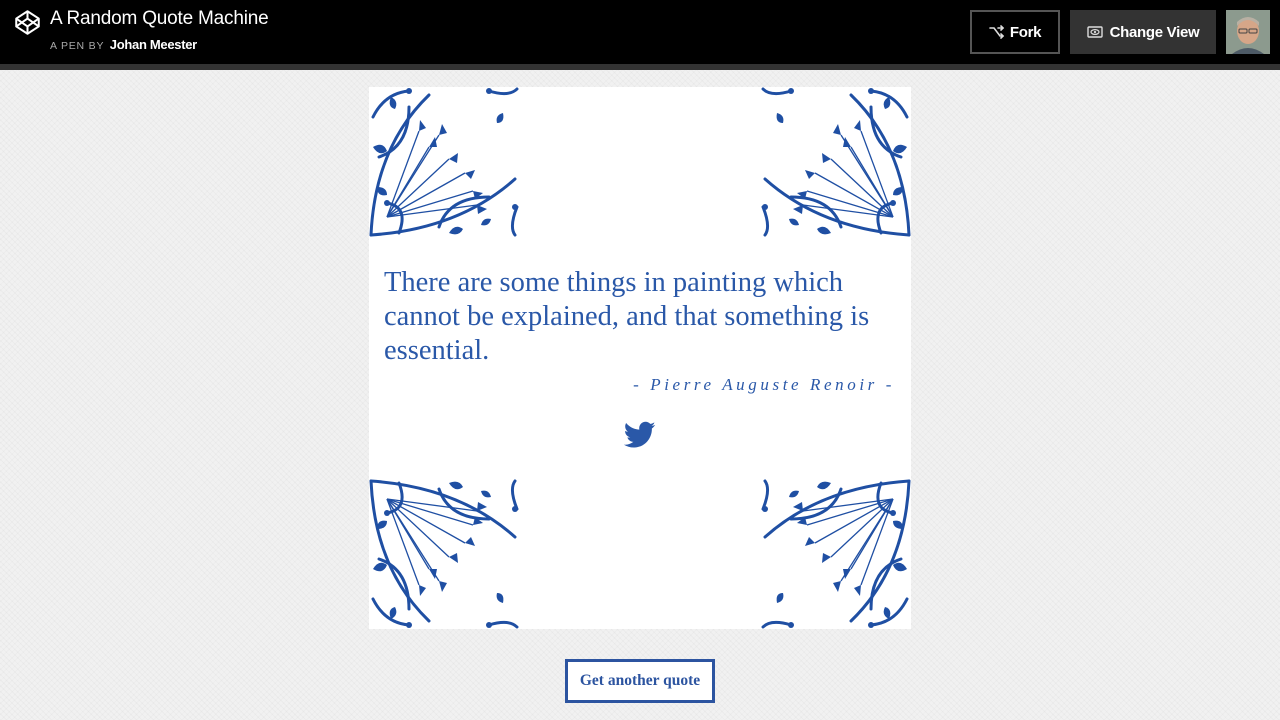 This screenshot has height=720, width=1280. I want to click on fork-icon, so click(996, 32).